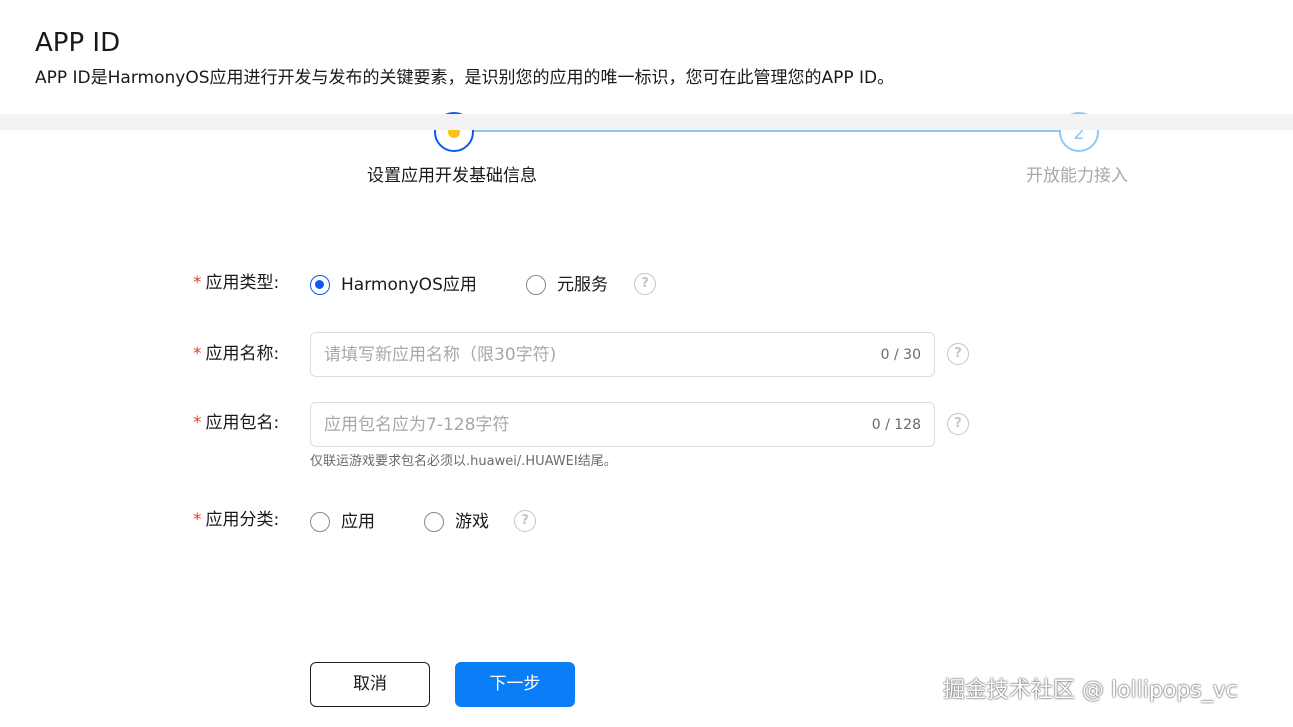 This screenshot has height=727, width=1293. What do you see at coordinates (452, 176) in the screenshot?
I see `step-1-label: 设置应用开发基础信息` at bounding box center [452, 176].